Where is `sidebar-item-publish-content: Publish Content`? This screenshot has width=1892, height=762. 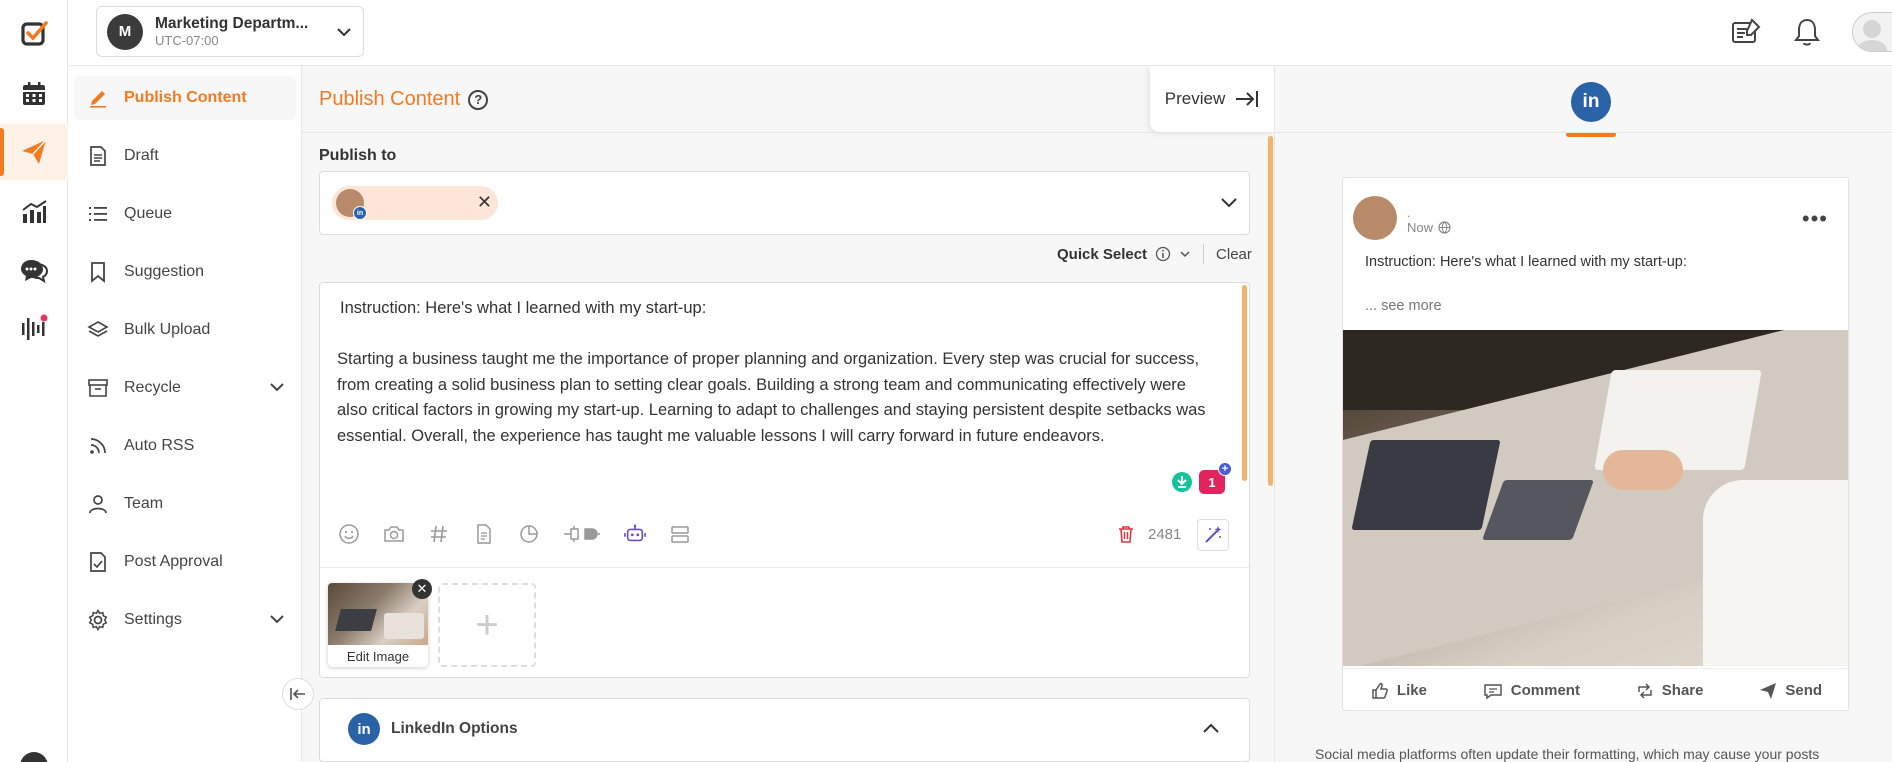 sidebar-item-publish-content: Publish Content is located at coordinates (185, 98).